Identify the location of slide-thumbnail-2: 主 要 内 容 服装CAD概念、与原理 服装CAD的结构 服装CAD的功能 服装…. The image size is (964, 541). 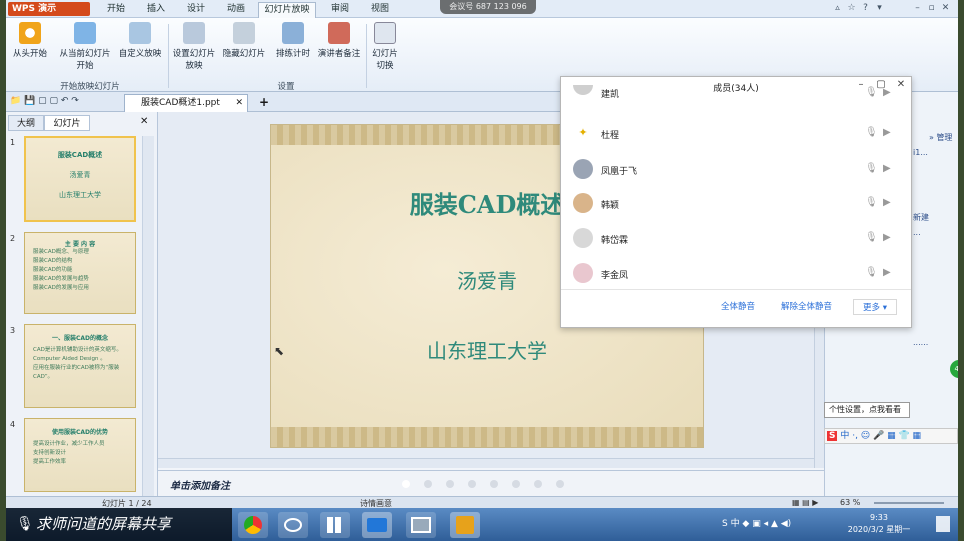
(80, 273).